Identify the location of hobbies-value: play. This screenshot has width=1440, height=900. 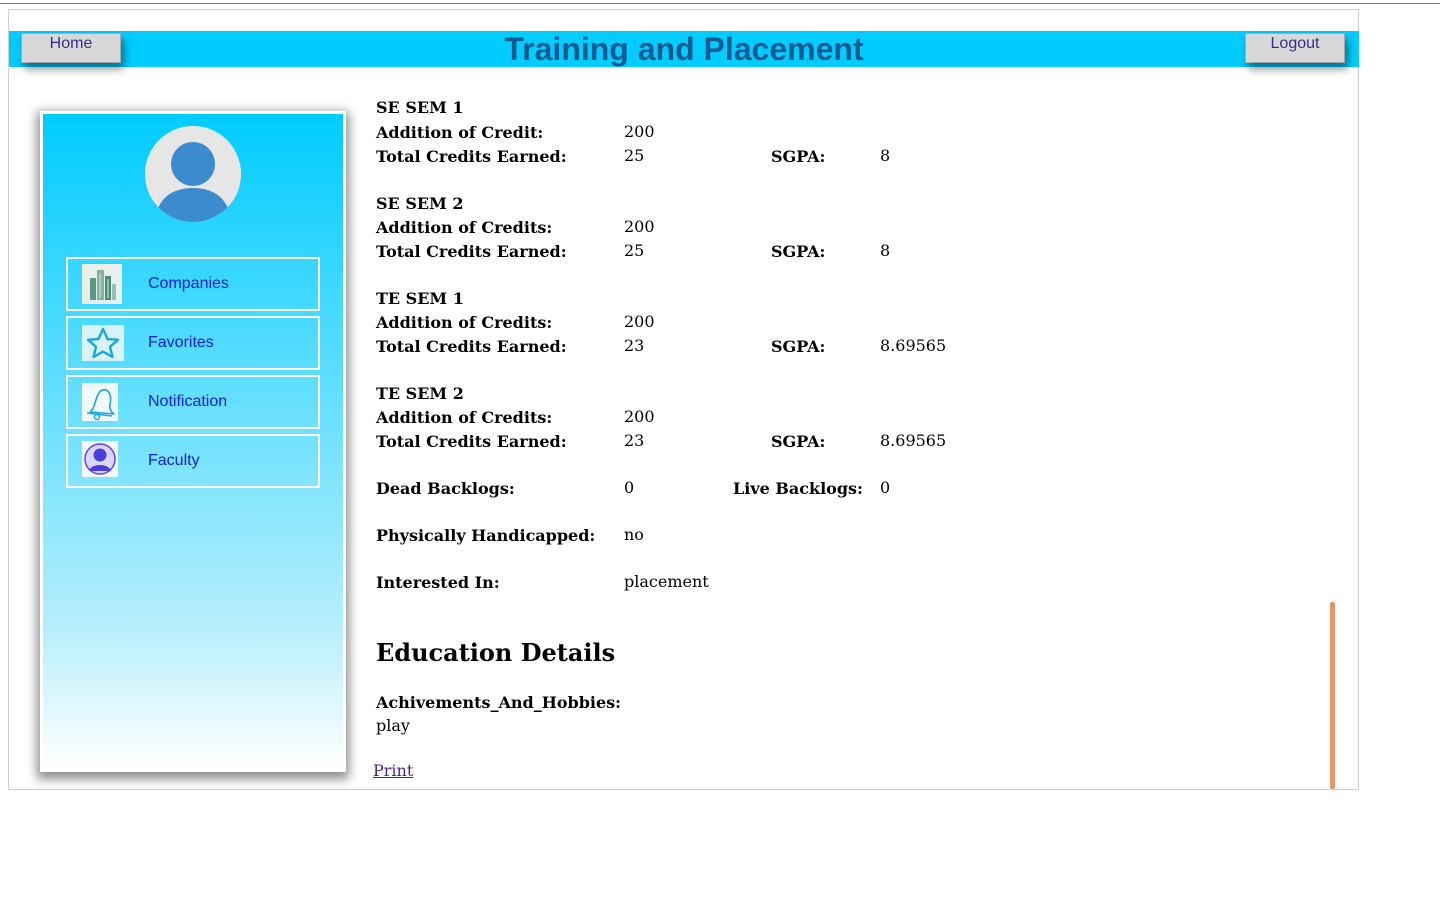
(393, 725).